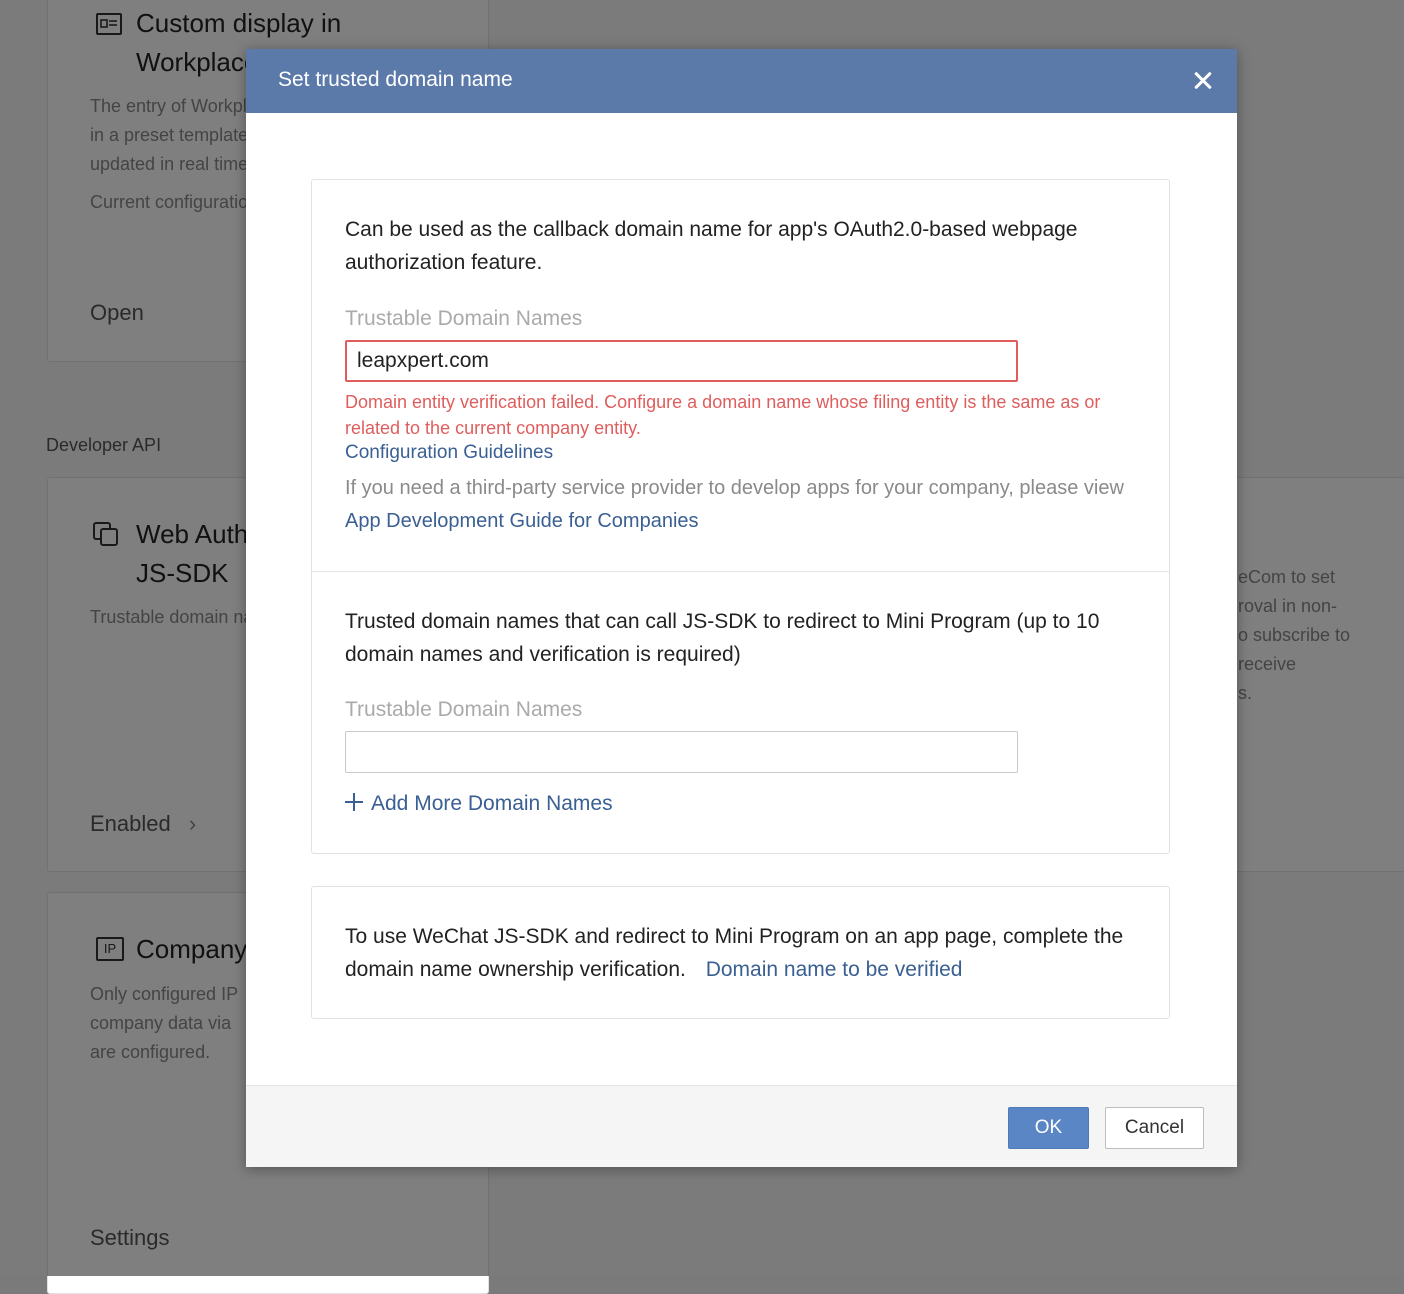 The height and width of the screenshot is (1294, 1404). Describe the element at coordinates (741, 81) in the screenshot. I see `dialog-header: Set trusted domain name` at that location.